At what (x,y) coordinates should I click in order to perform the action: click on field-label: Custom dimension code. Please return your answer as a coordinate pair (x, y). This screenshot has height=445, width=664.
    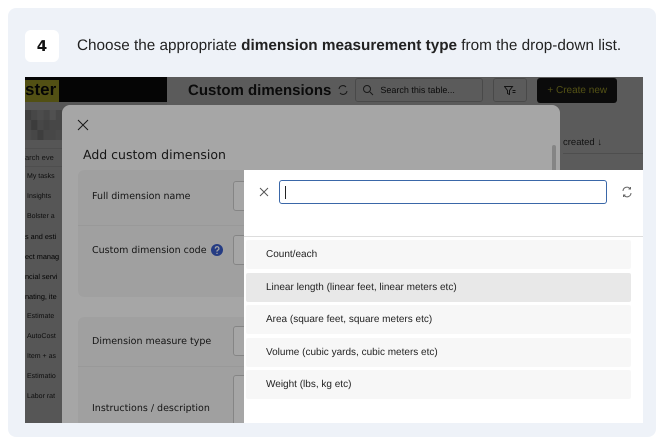
    Looking at the image, I should click on (149, 250).